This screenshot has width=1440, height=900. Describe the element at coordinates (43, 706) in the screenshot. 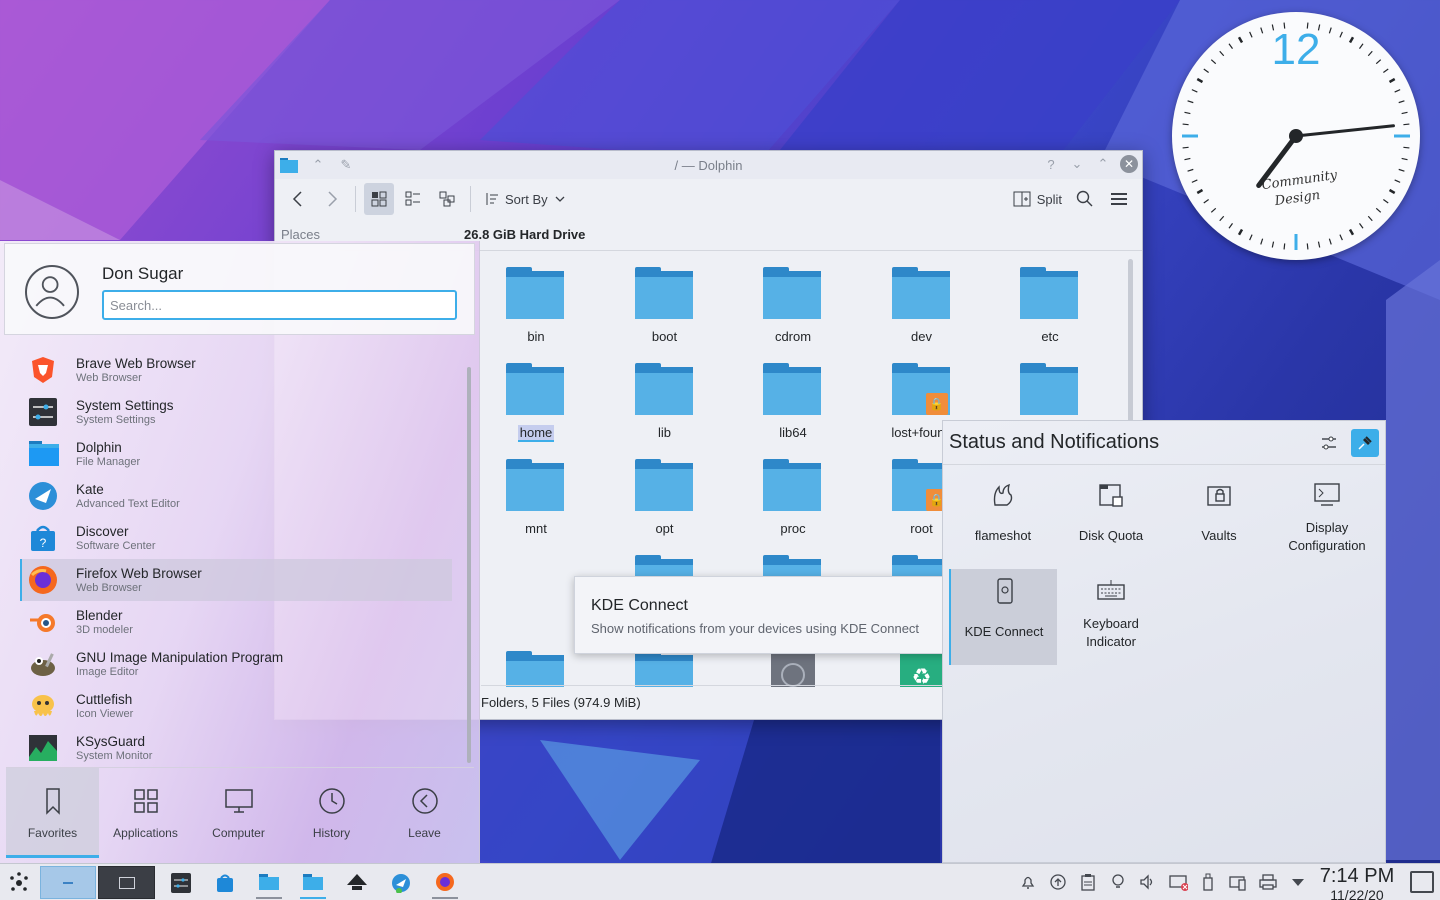

I see `cuttlefish-icon` at that location.